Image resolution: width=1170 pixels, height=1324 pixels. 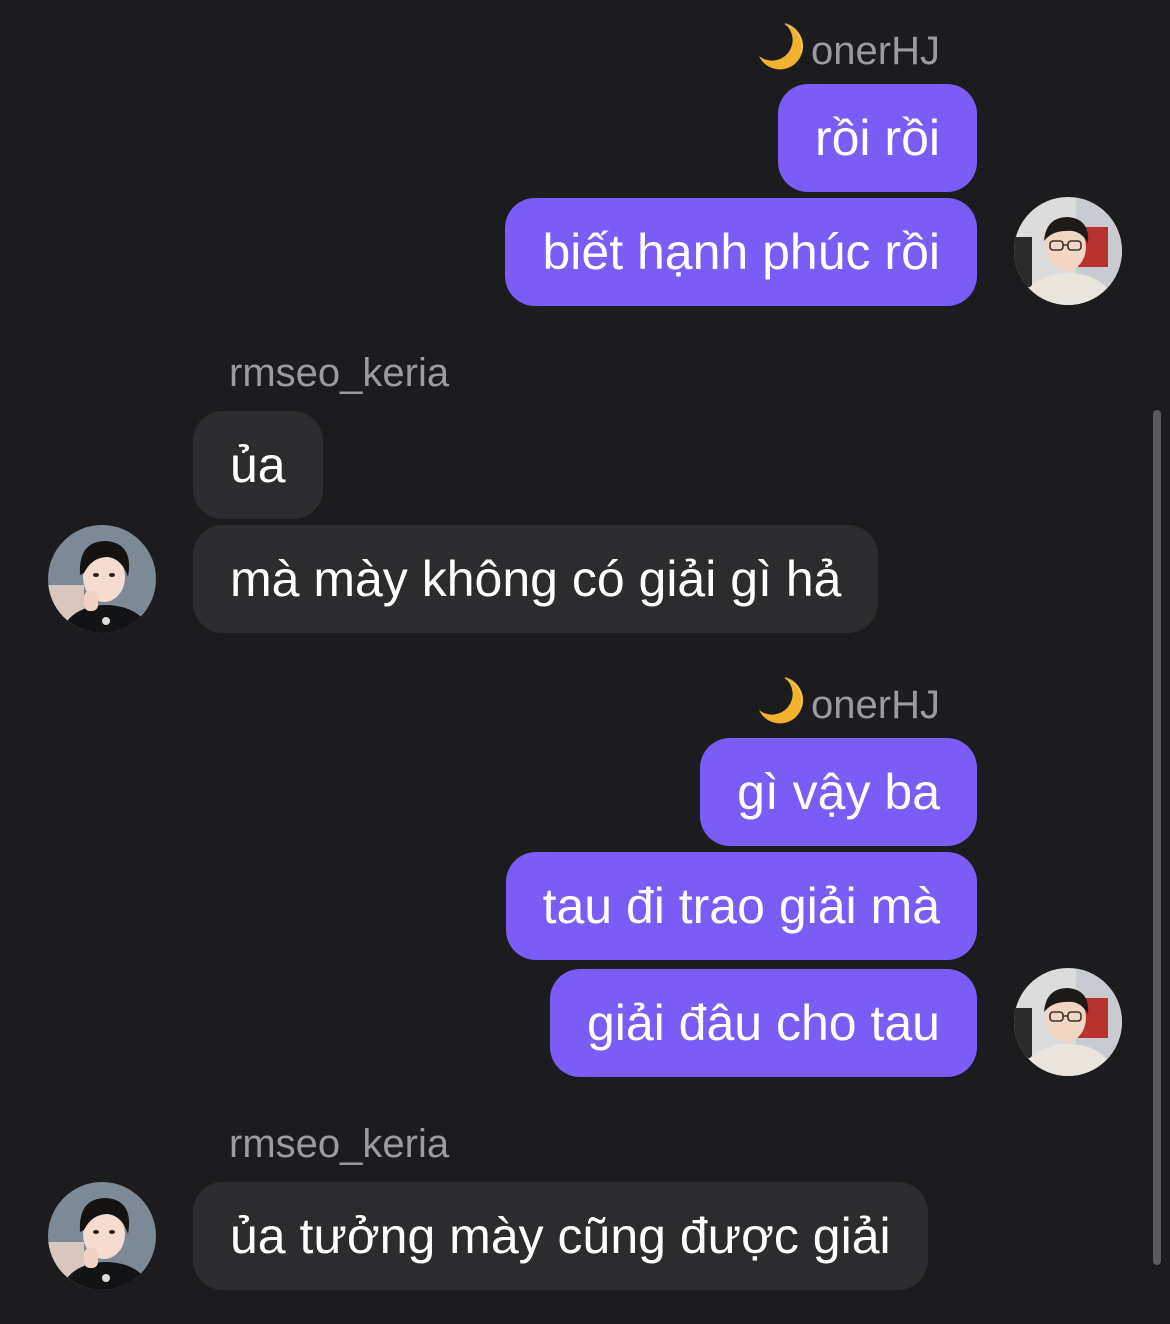 What do you see at coordinates (1157, 837) in the screenshot?
I see `scrollbar` at bounding box center [1157, 837].